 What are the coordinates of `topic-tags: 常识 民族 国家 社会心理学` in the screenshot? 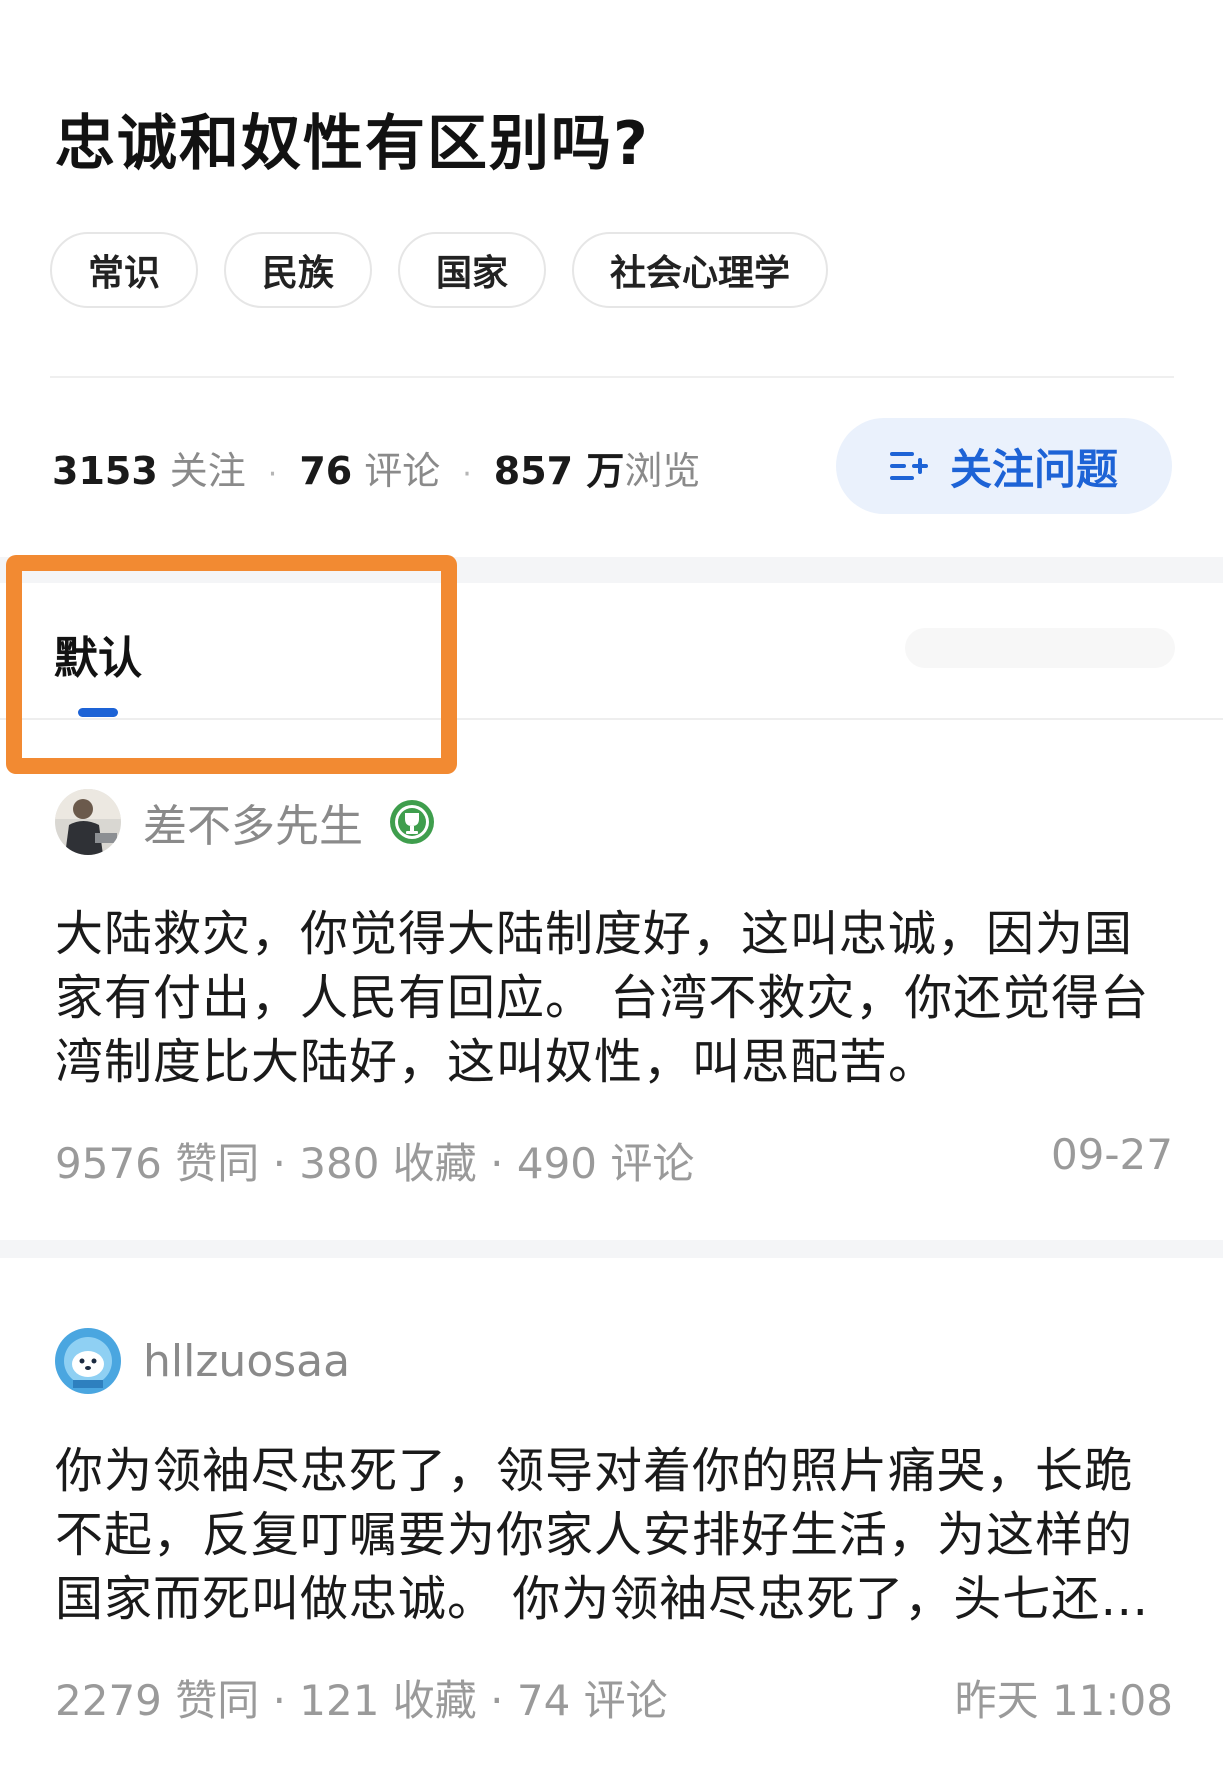 It's located at (439, 270).